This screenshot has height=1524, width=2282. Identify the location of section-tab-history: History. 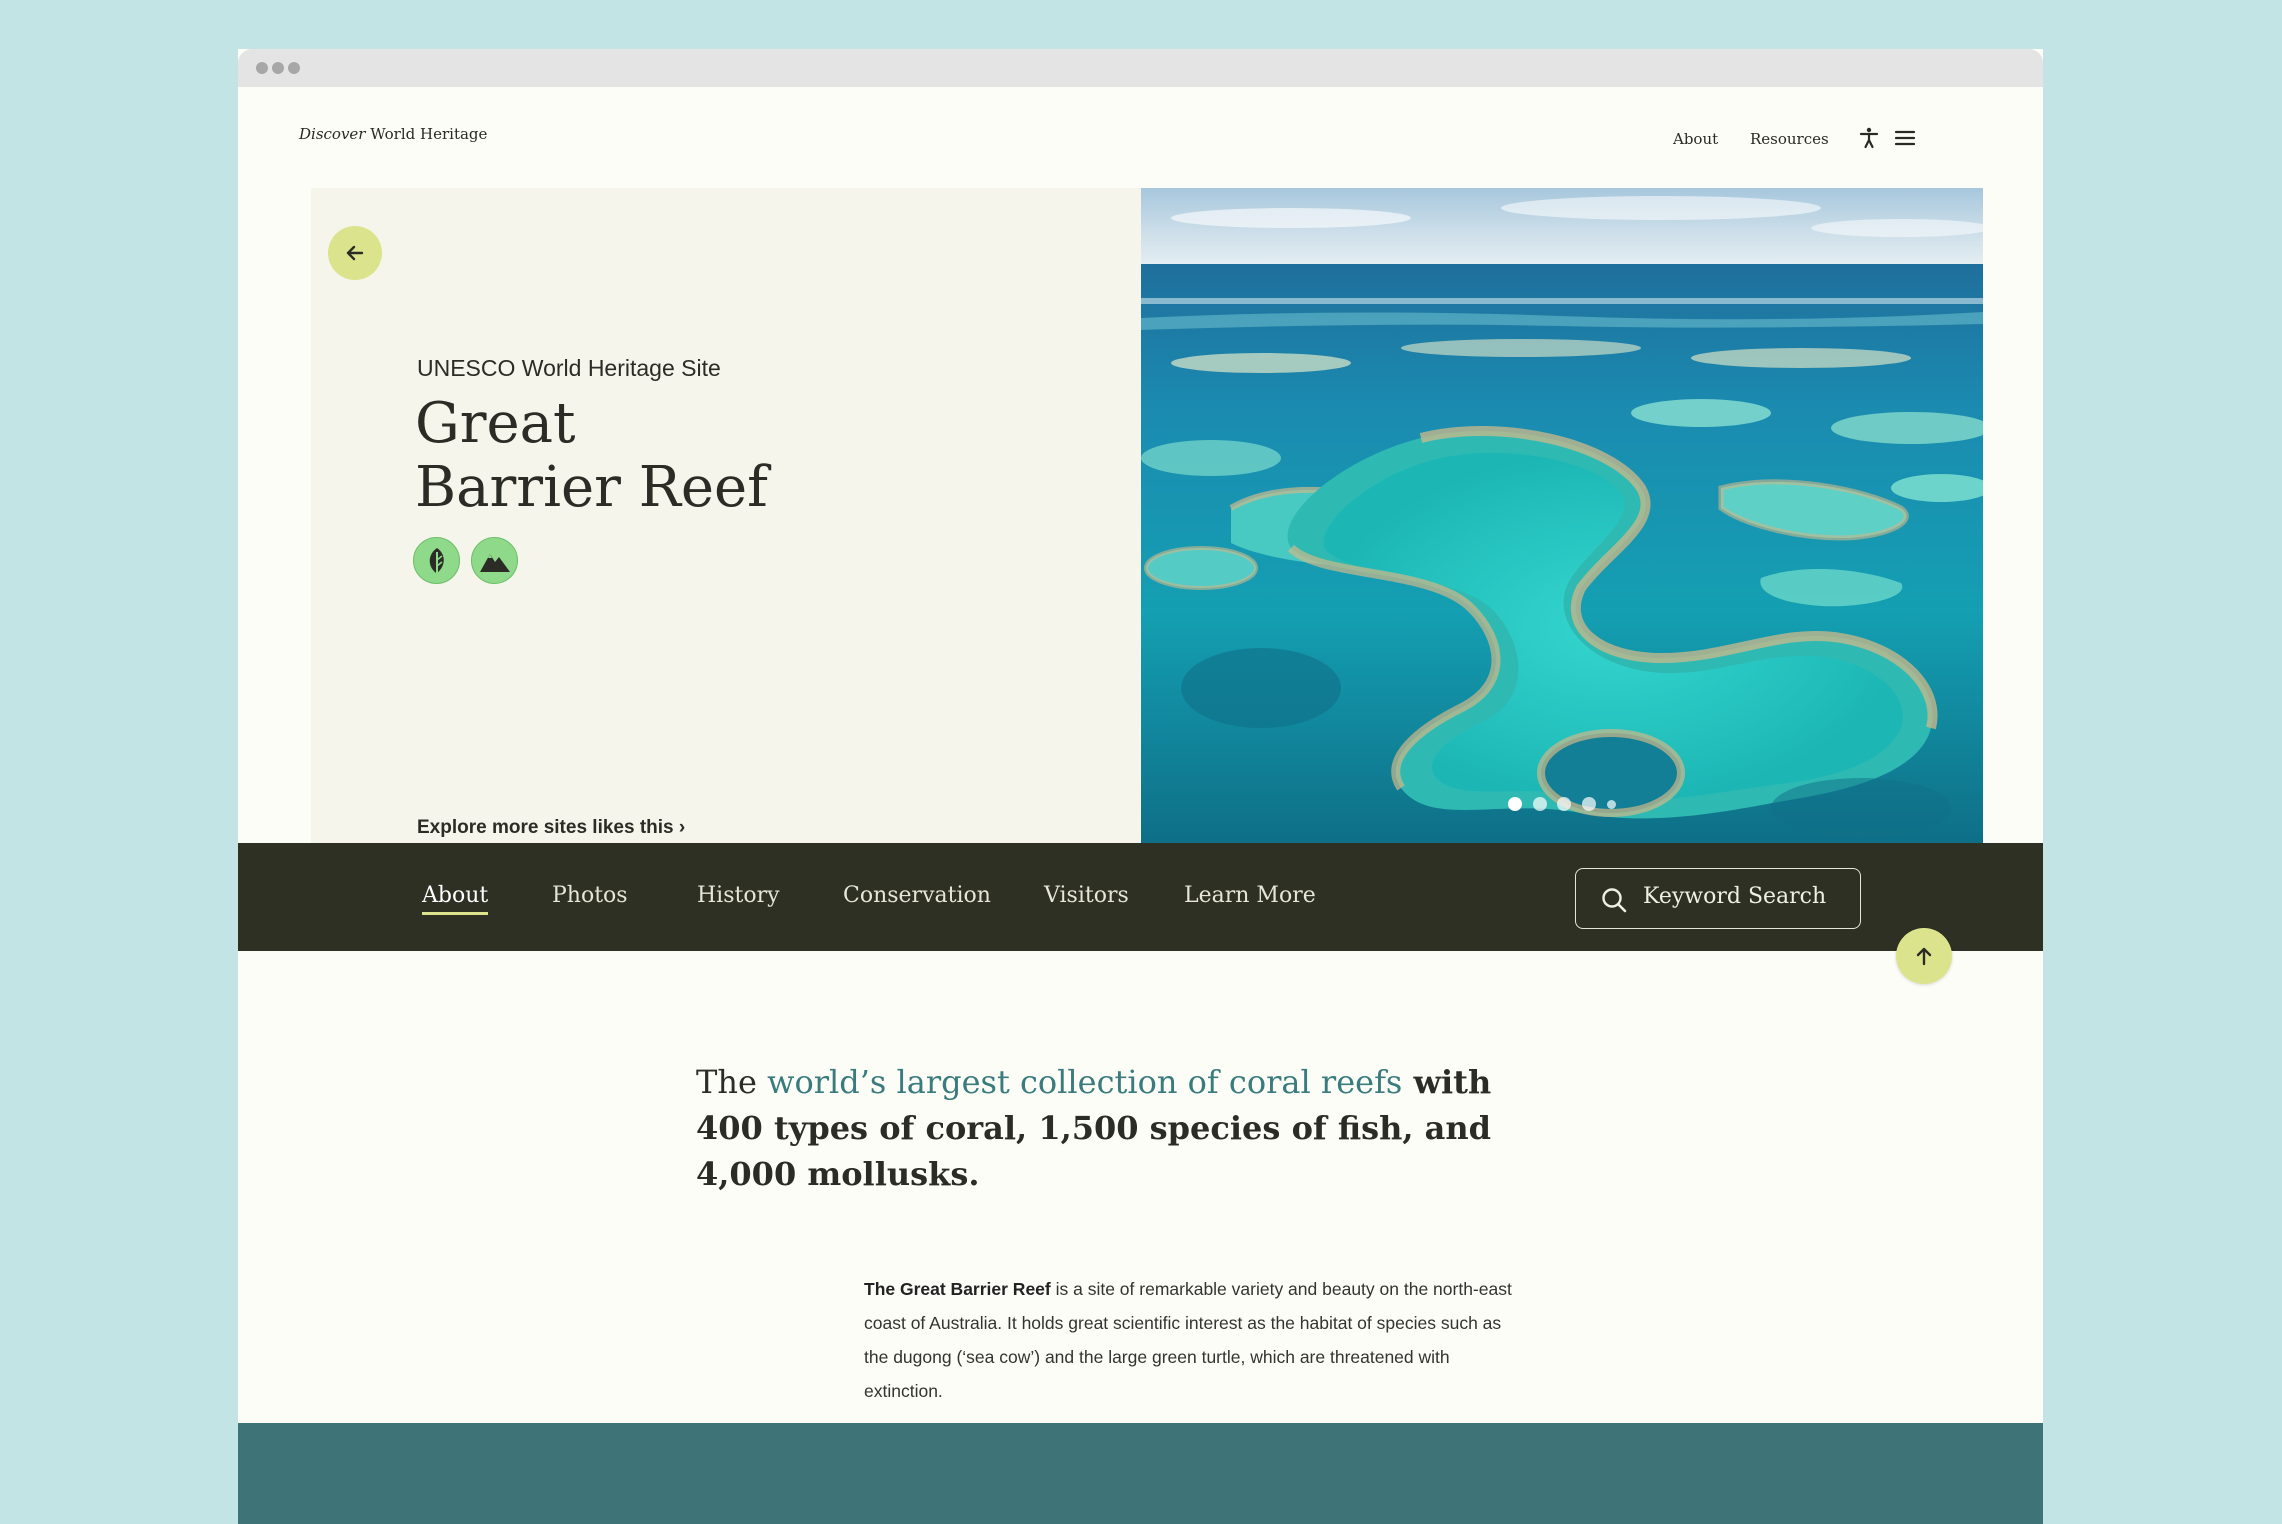
(738, 895).